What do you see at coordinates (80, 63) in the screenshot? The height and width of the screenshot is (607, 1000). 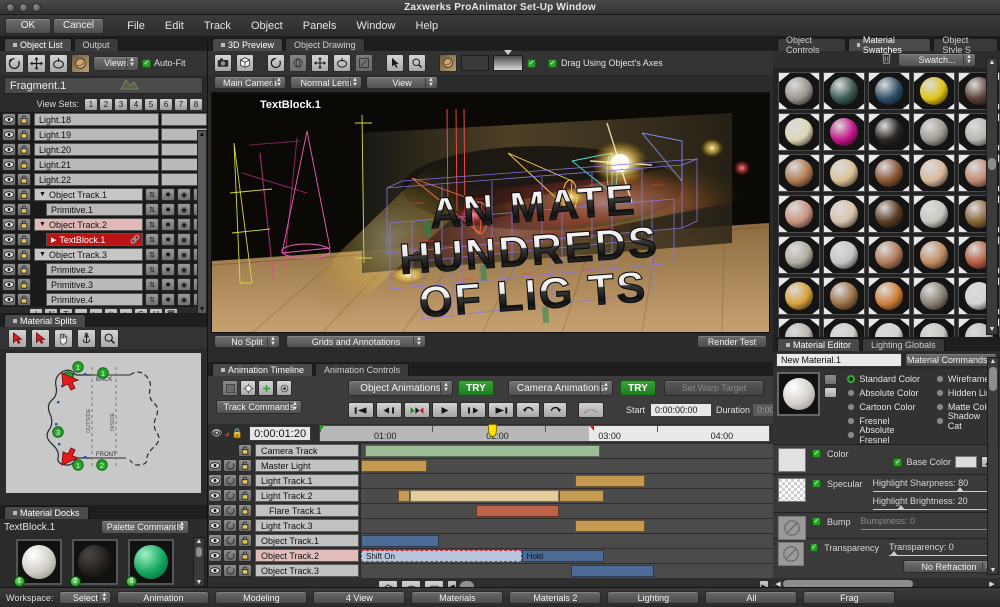 I see `material-tool-icon` at bounding box center [80, 63].